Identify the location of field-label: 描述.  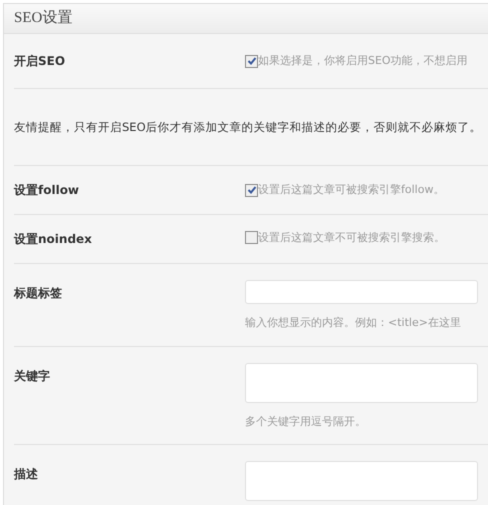
(26, 475).